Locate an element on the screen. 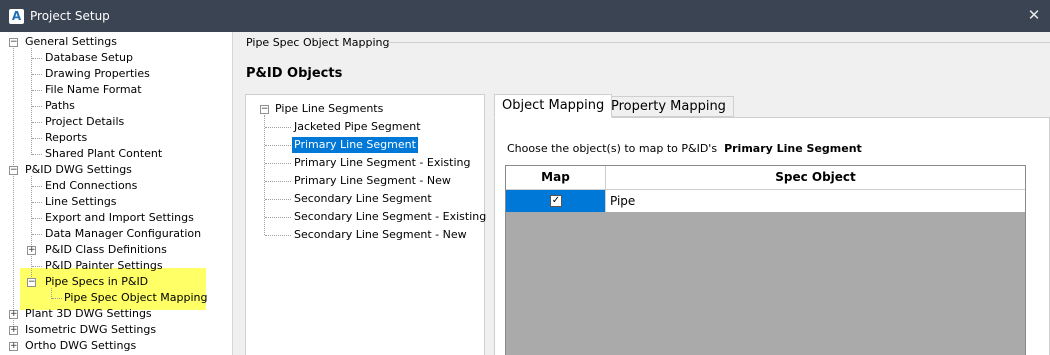 This screenshot has height=355, width=1050. tree-item-primary-line-segment-existing: Primary Line Segment - Existing is located at coordinates (382, 163).